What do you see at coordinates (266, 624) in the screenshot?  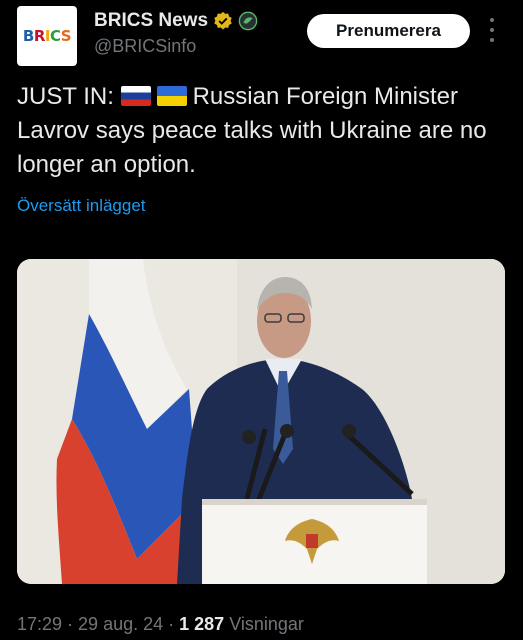 I see `views-label: Visningar` at bounding box center [266, 624].